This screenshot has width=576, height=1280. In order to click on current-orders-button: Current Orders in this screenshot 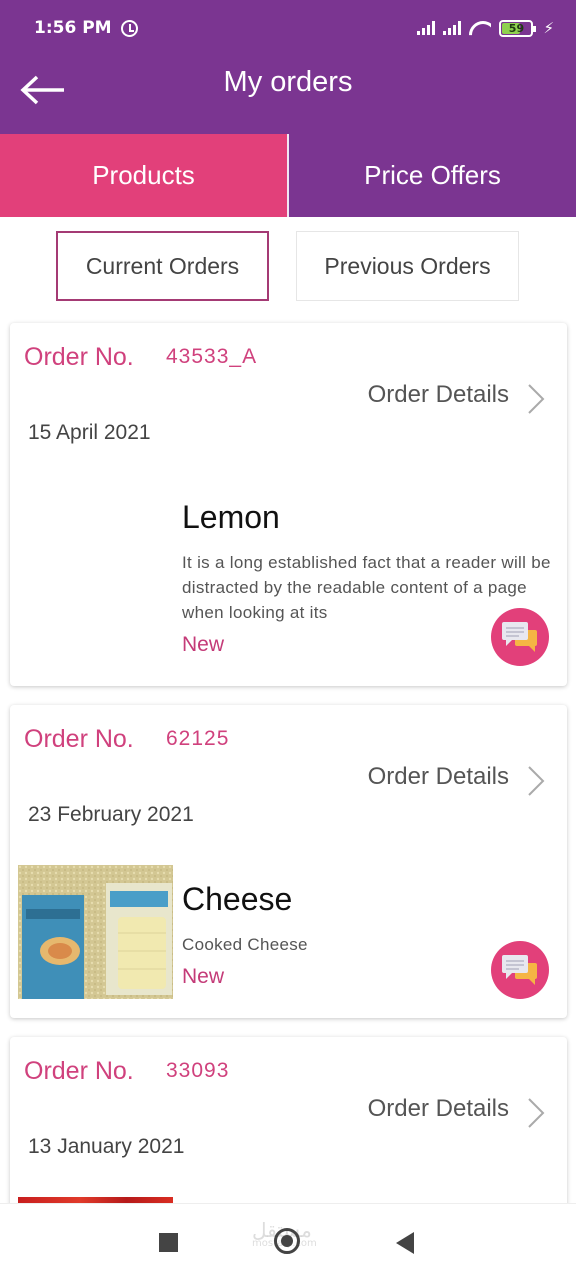, I will do `click(162, 266)`.